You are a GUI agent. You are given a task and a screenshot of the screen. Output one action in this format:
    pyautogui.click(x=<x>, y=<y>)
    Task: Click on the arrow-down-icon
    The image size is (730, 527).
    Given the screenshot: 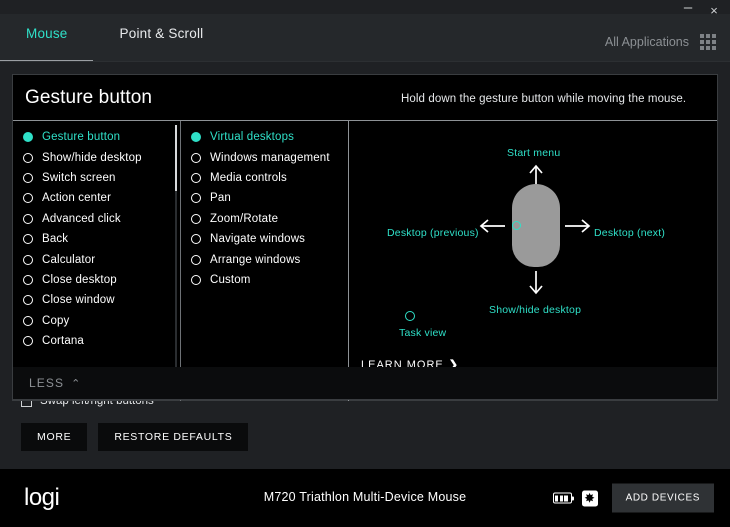 What is the action you would take?
    pyautogui.click(x=536, y=283)
    